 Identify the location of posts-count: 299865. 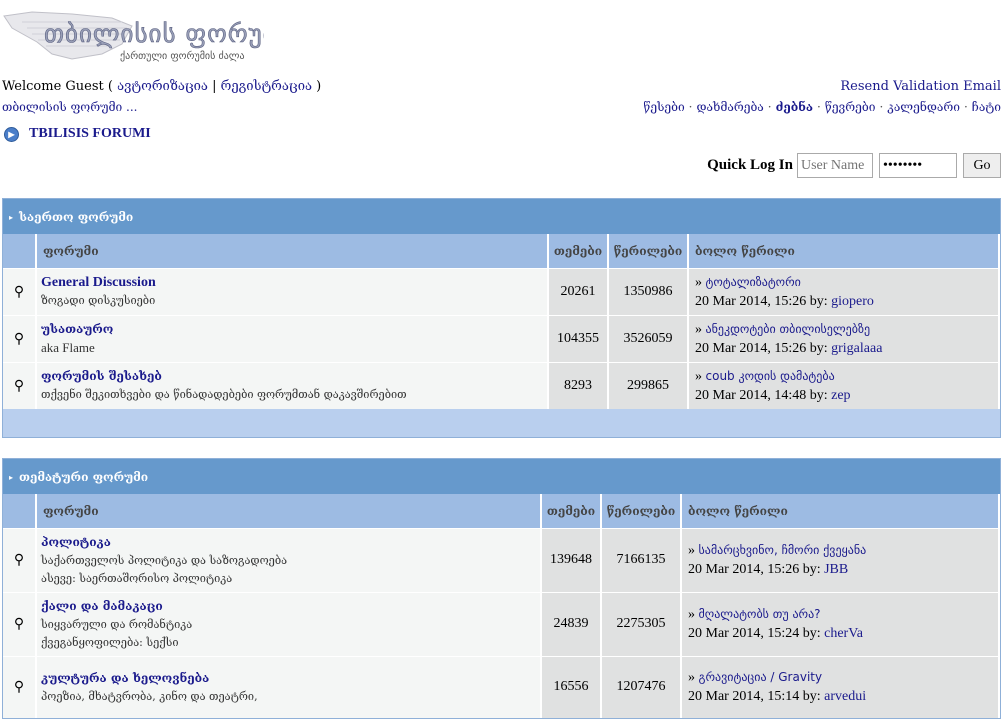
(648, 385).